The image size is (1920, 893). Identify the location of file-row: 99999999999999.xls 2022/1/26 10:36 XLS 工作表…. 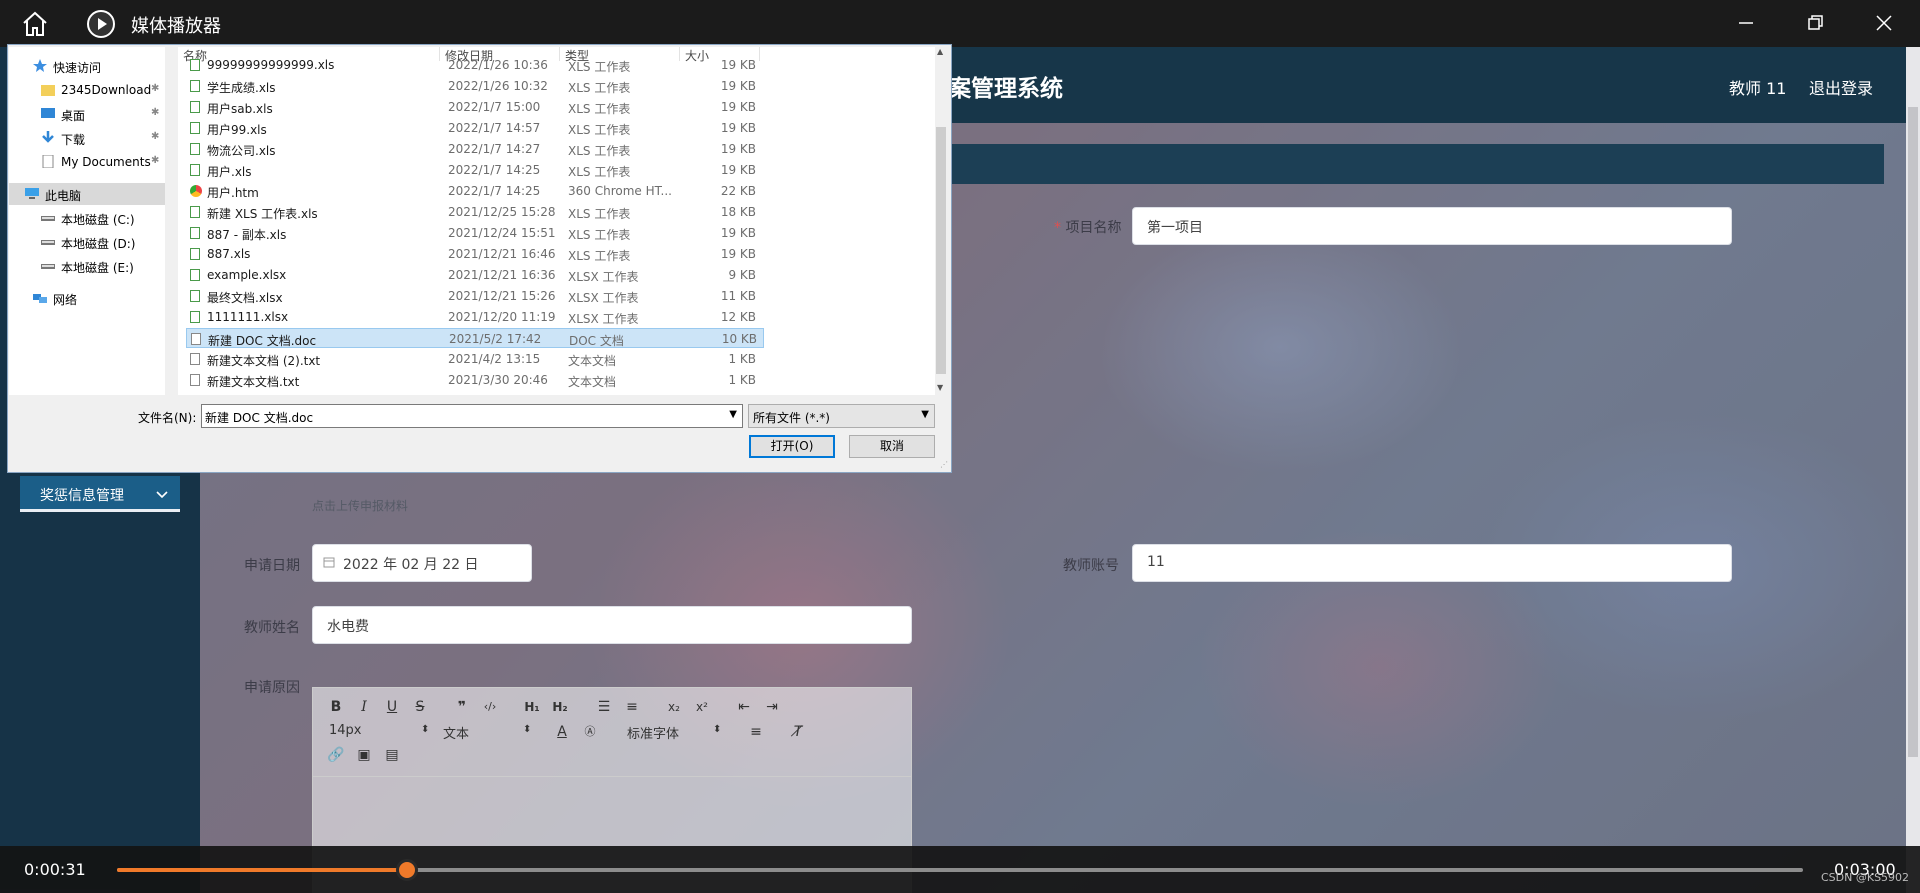
(475, 65).